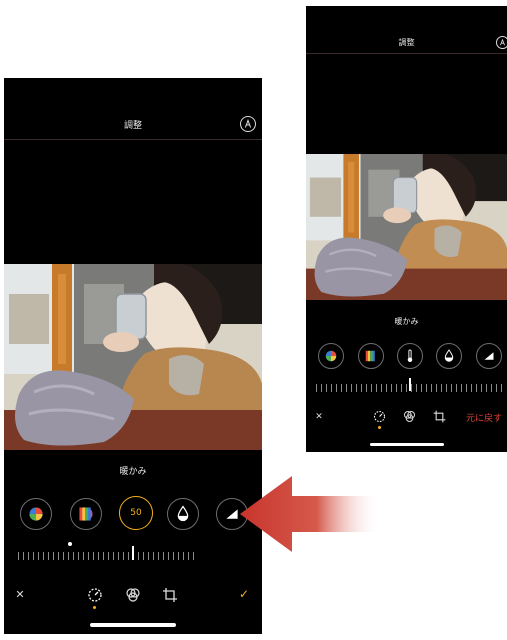 Image resolution: width=507 pixels, height=640 pixels. What do you see at coordinates (310, 514) in the screenshot?
I see `pointer-arrow-icon` at bounding box center [310, 514].